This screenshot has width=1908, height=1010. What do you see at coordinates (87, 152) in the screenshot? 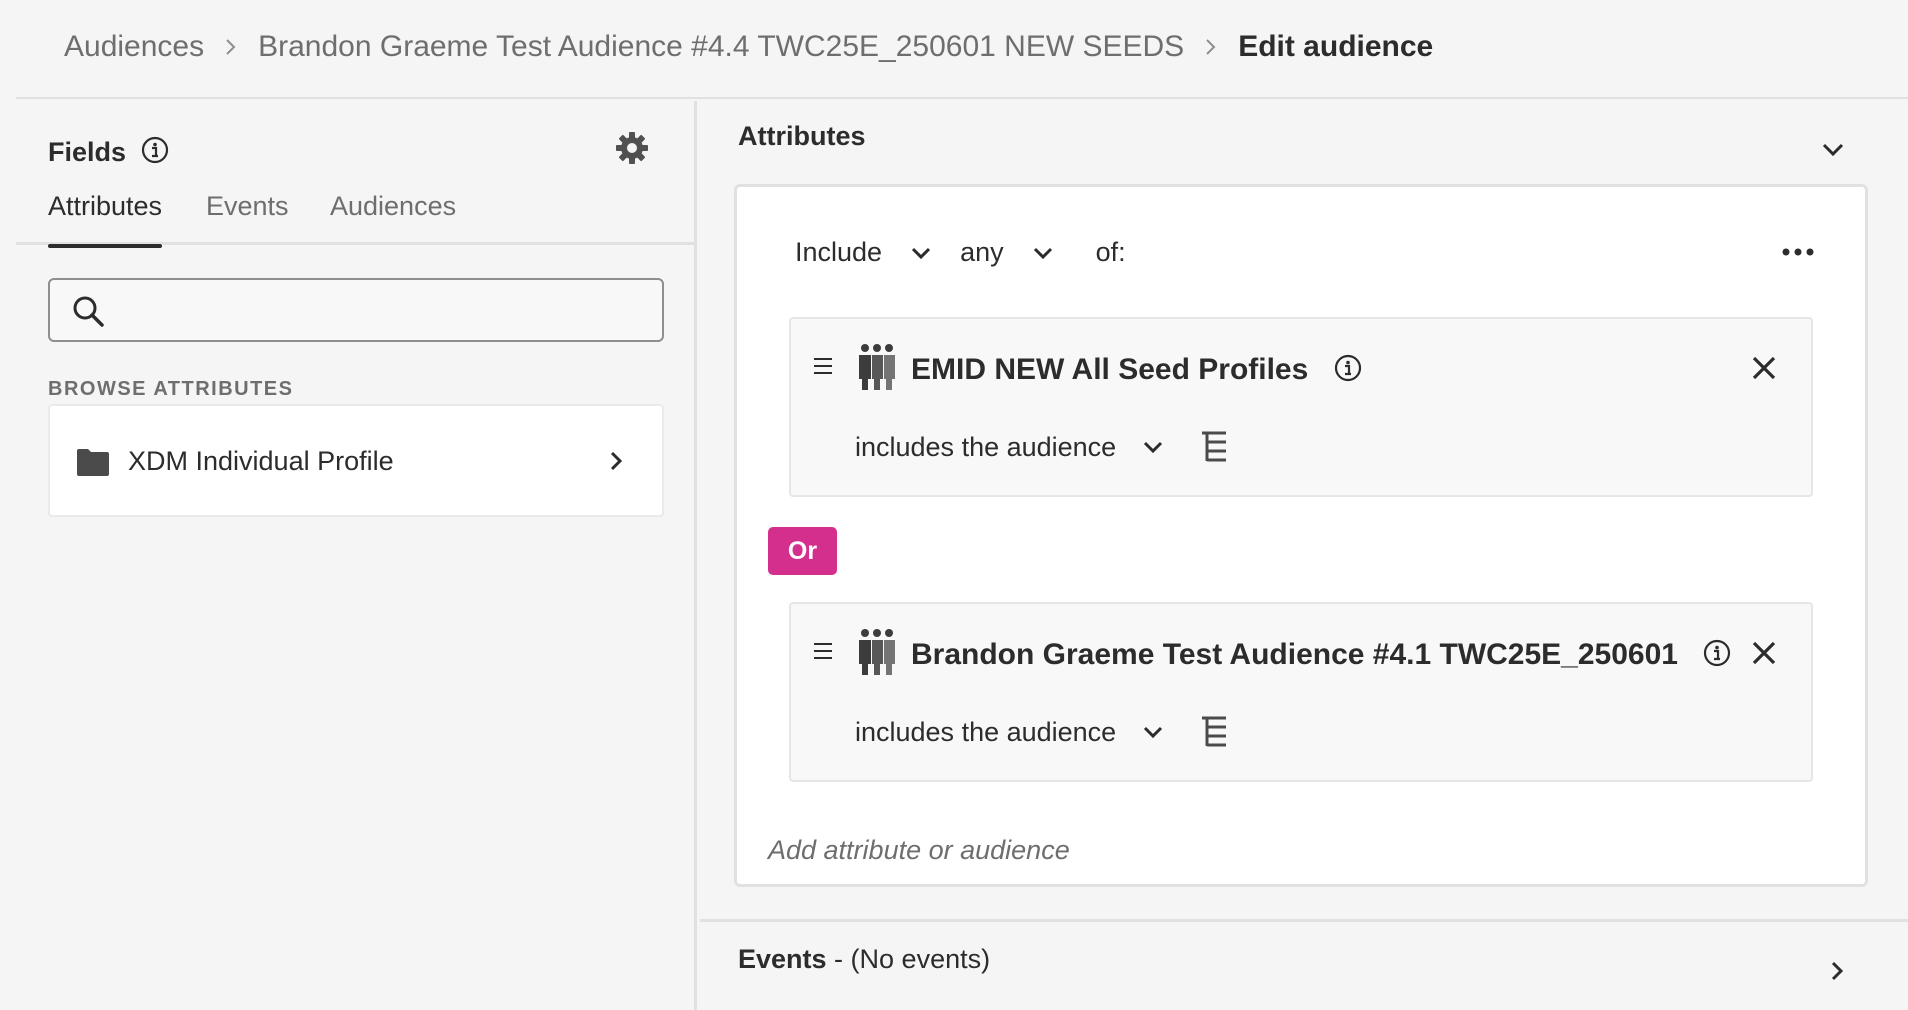
I see `fields-title: Fields` at bounding box center [87, 152].